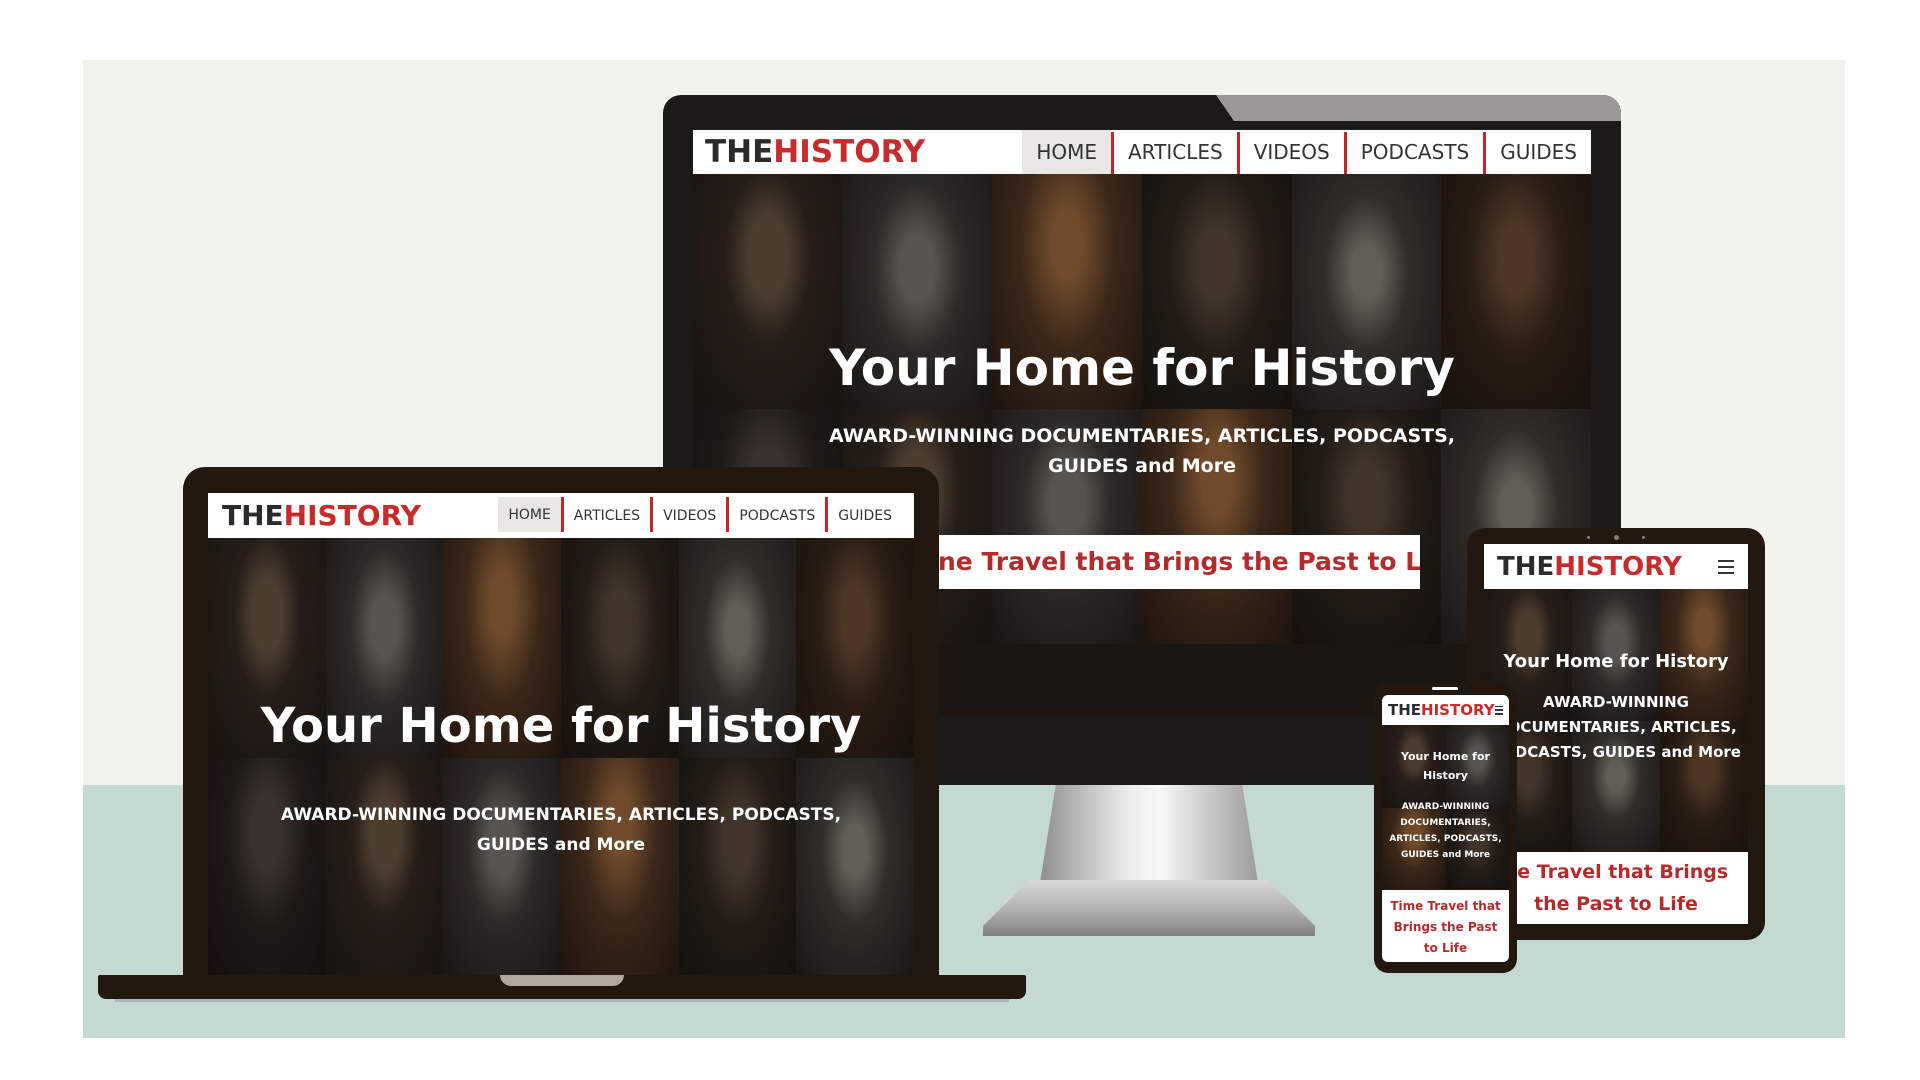 This screenshot has width=1920, height=1080. I want to click on laptop-nav-menu: HOME ARTICLES VIDEOS PODCASTS GUIDES, so click(700, 515).